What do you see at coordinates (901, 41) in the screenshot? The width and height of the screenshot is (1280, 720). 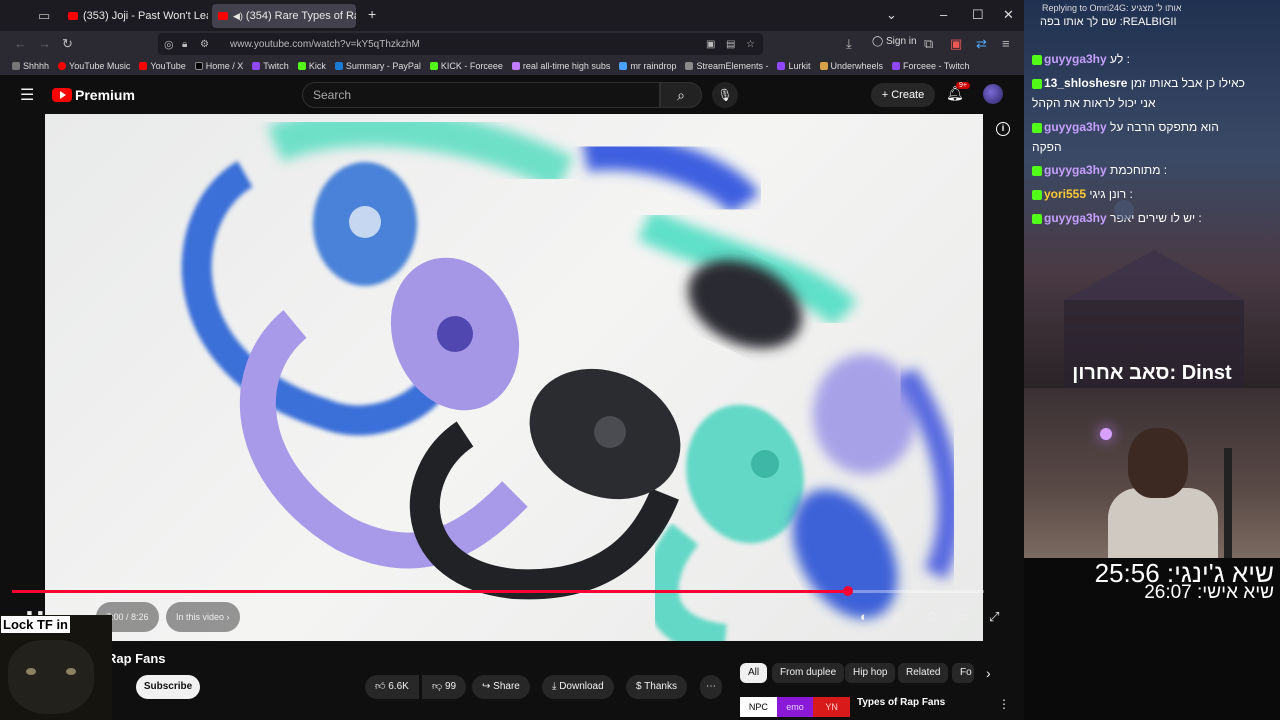 I see `sign-in-label: Sign in` at bounding box center [901, 41].